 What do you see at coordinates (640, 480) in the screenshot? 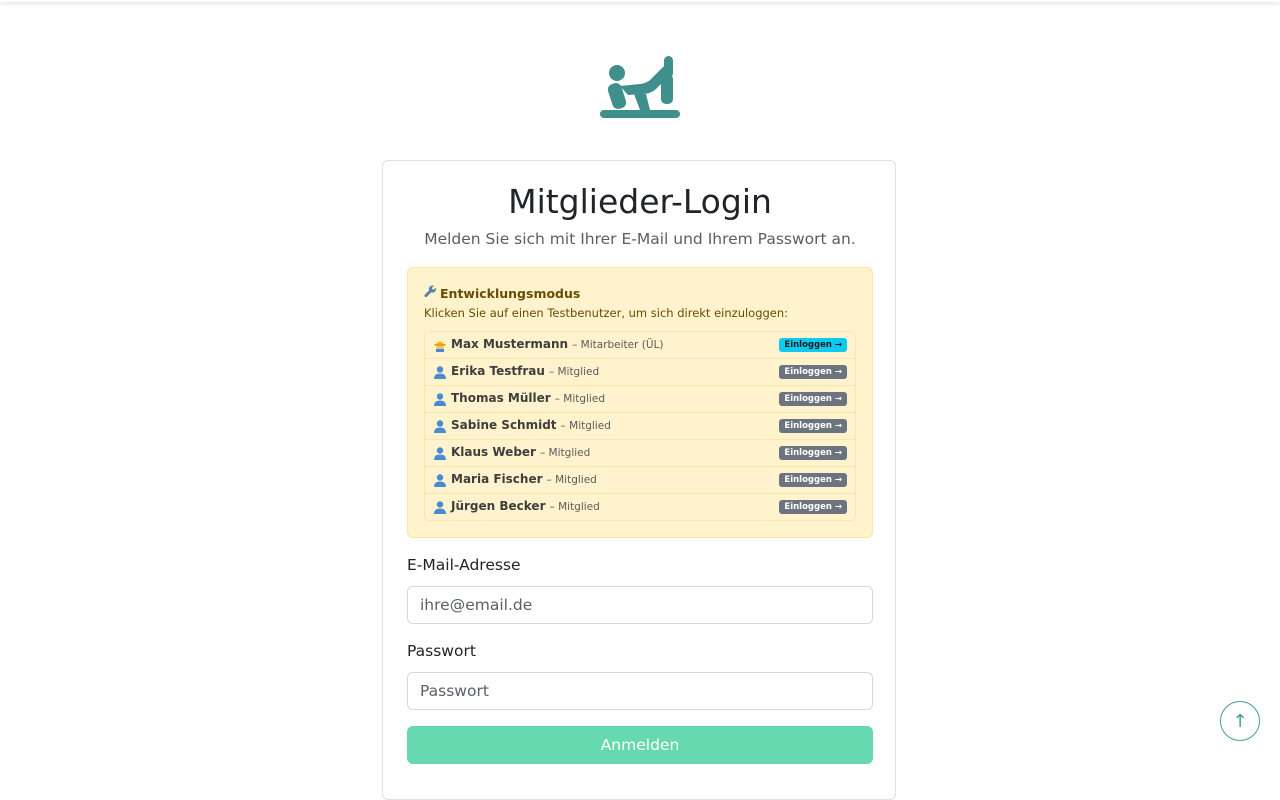
I see `test-user-row: Maria Fischer – Mitglied Einloggen →` at bounding box center [640, 480].